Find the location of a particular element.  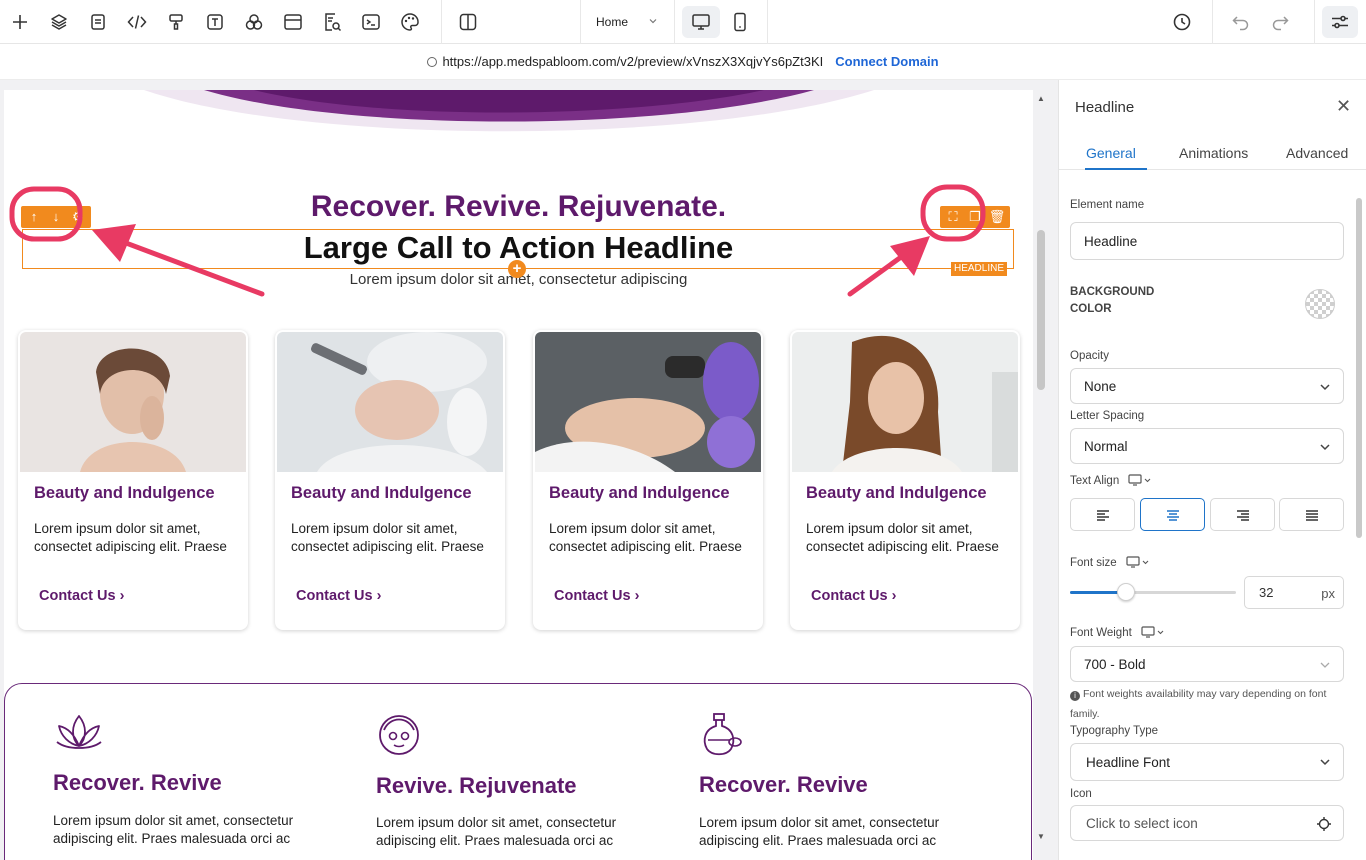

expand-icon: ⛶ is located at coordinates (953, 217).